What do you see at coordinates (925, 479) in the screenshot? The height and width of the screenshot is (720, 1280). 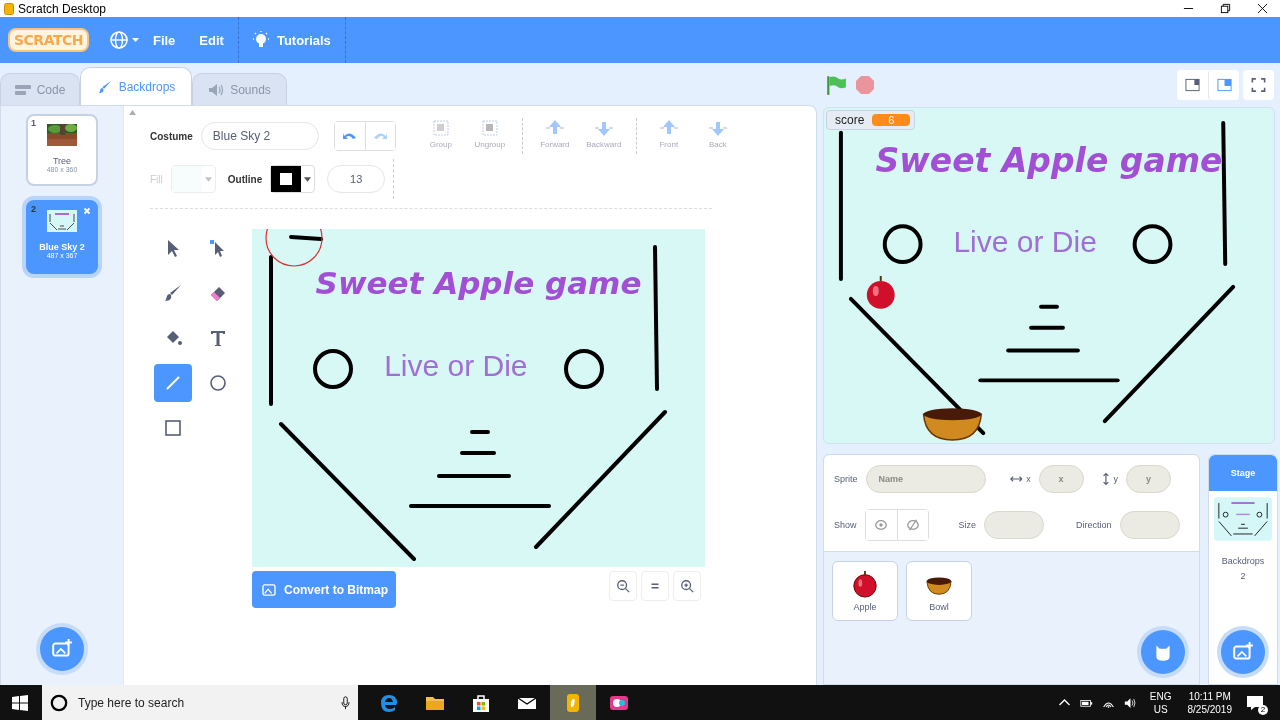 I see `sprite-name-field: Name` at bounding box center [925, 479].